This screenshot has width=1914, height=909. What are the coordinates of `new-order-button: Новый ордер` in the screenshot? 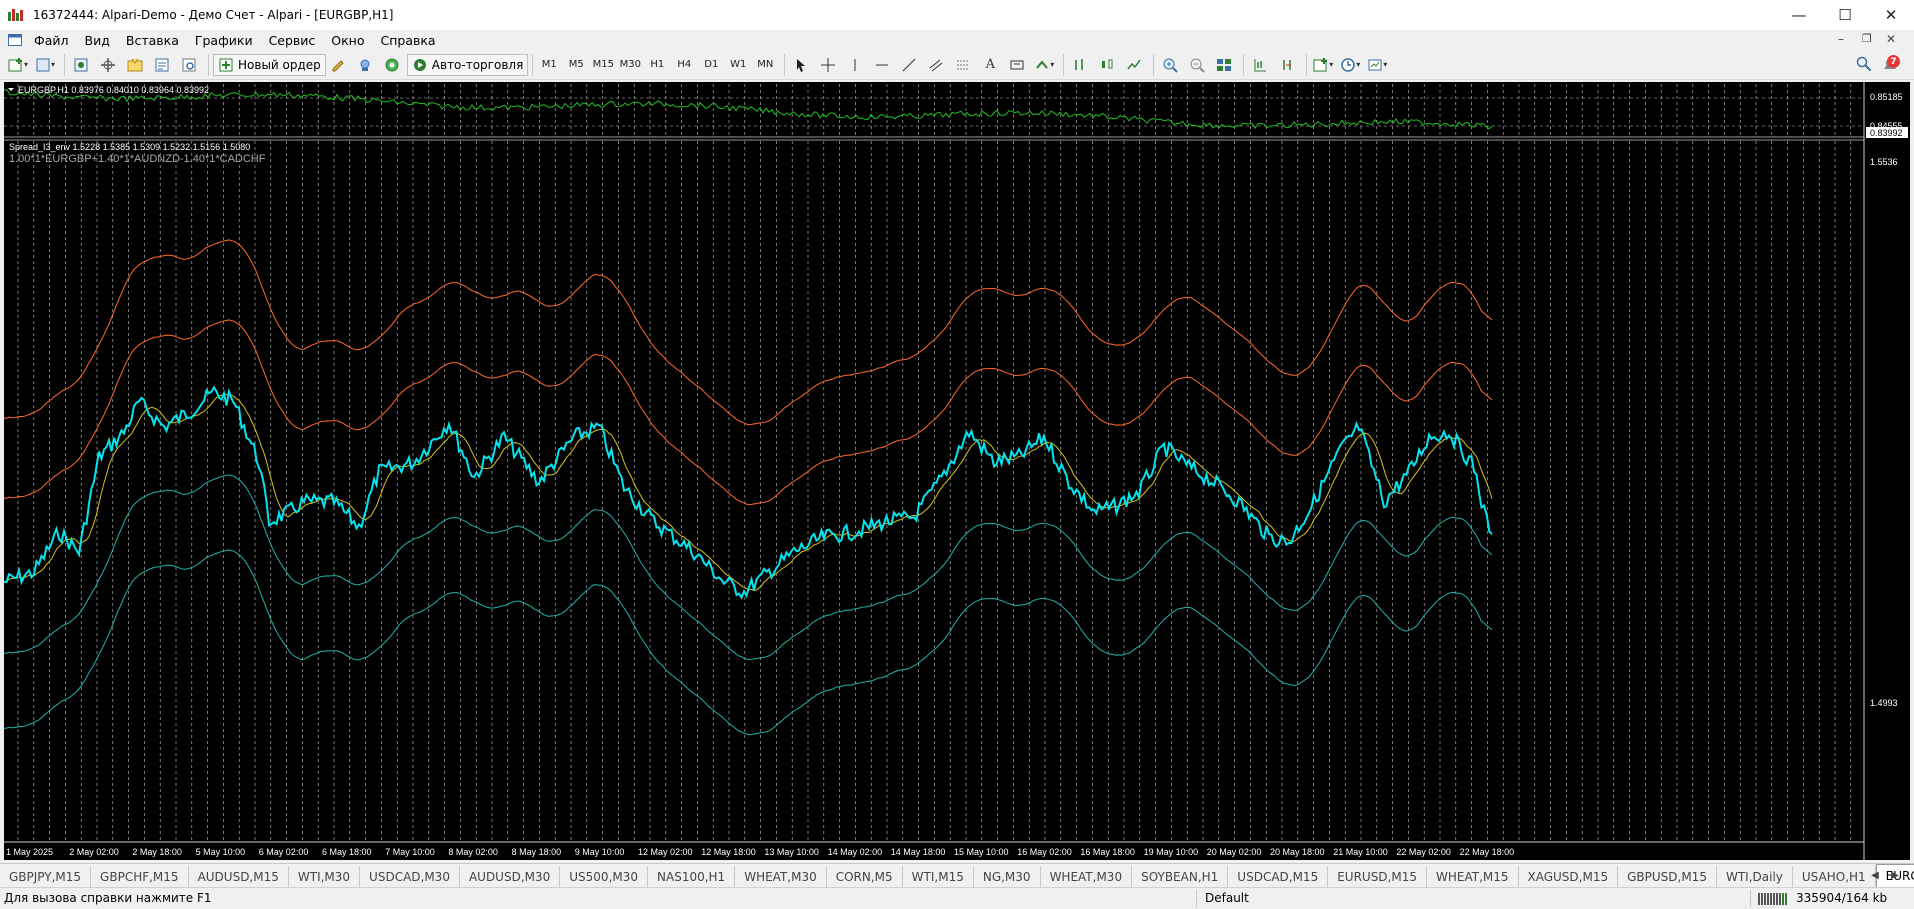 It's located at (269, 64).